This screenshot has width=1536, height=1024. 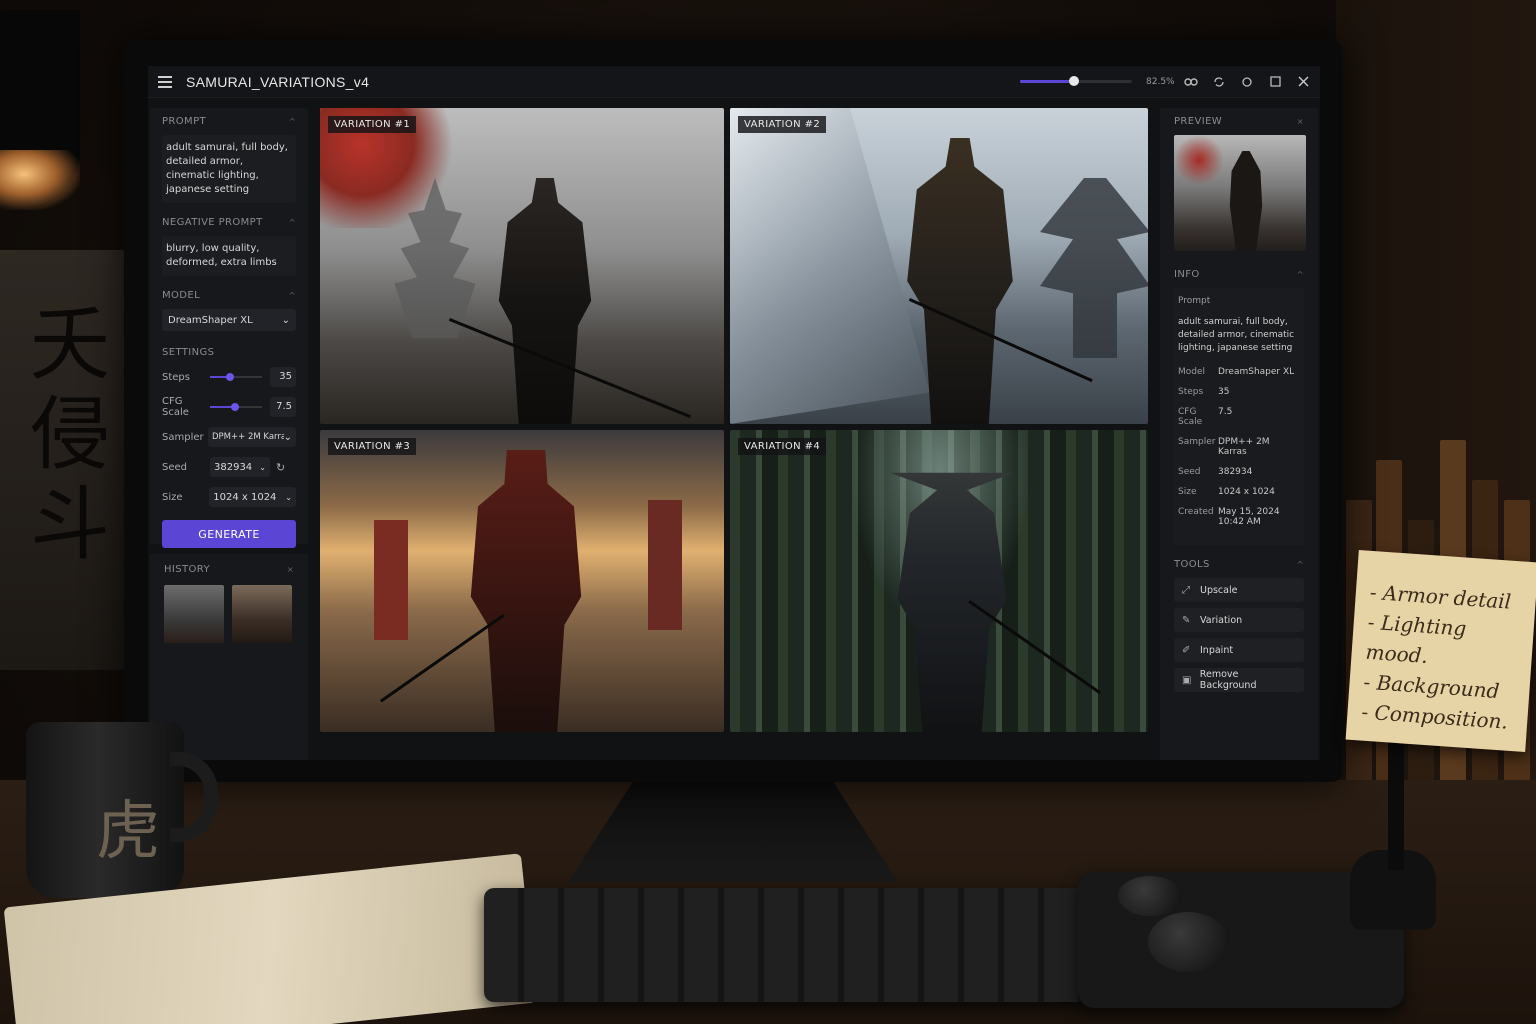 I want to click on variation-tile-1: VARIATION #1, so click(x=522, y=266).